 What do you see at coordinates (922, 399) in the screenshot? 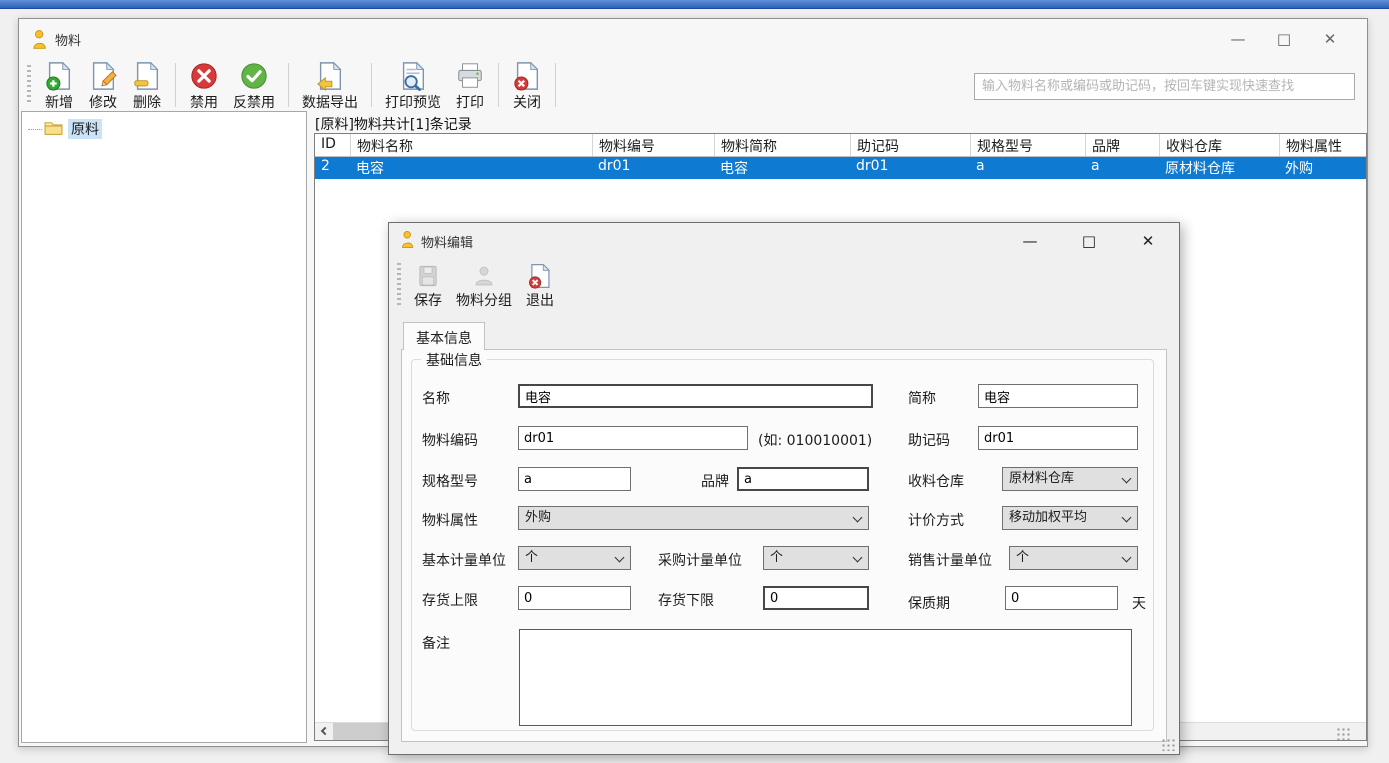
I see `short-name-label: 简称` at bounding box center [922, 399].